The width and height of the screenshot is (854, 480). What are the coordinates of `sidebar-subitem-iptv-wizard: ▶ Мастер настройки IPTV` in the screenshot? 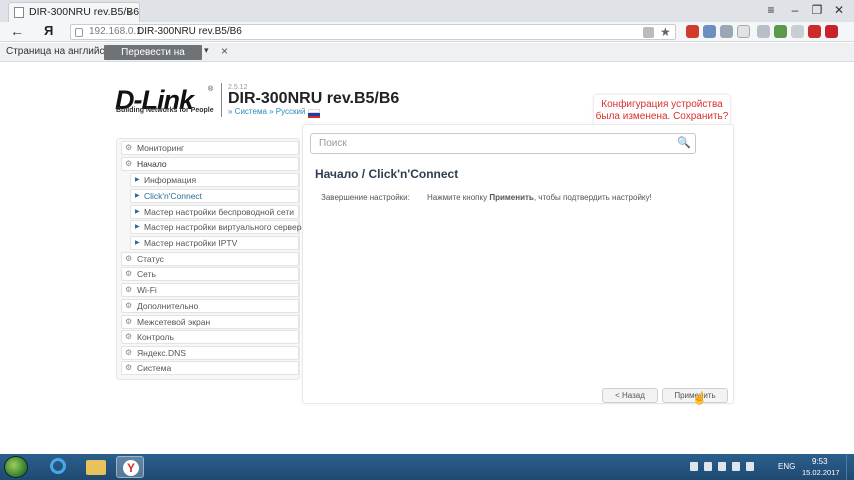 It's located at (214, 243).